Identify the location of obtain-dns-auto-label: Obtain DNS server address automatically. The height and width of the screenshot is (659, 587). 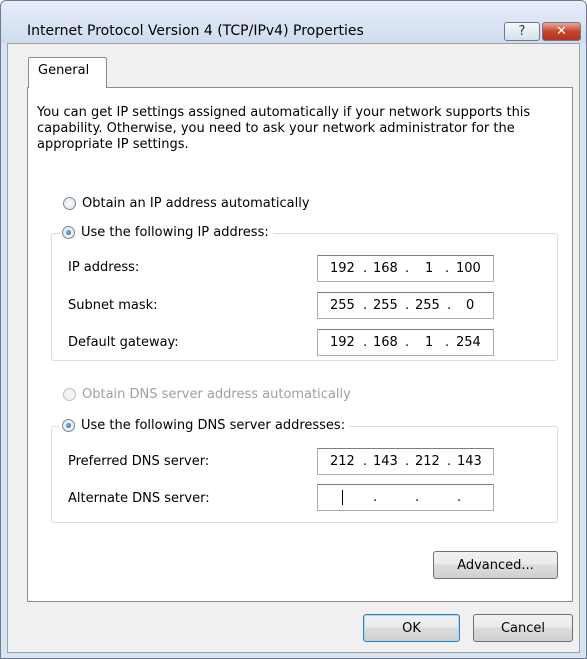
(216, 394).